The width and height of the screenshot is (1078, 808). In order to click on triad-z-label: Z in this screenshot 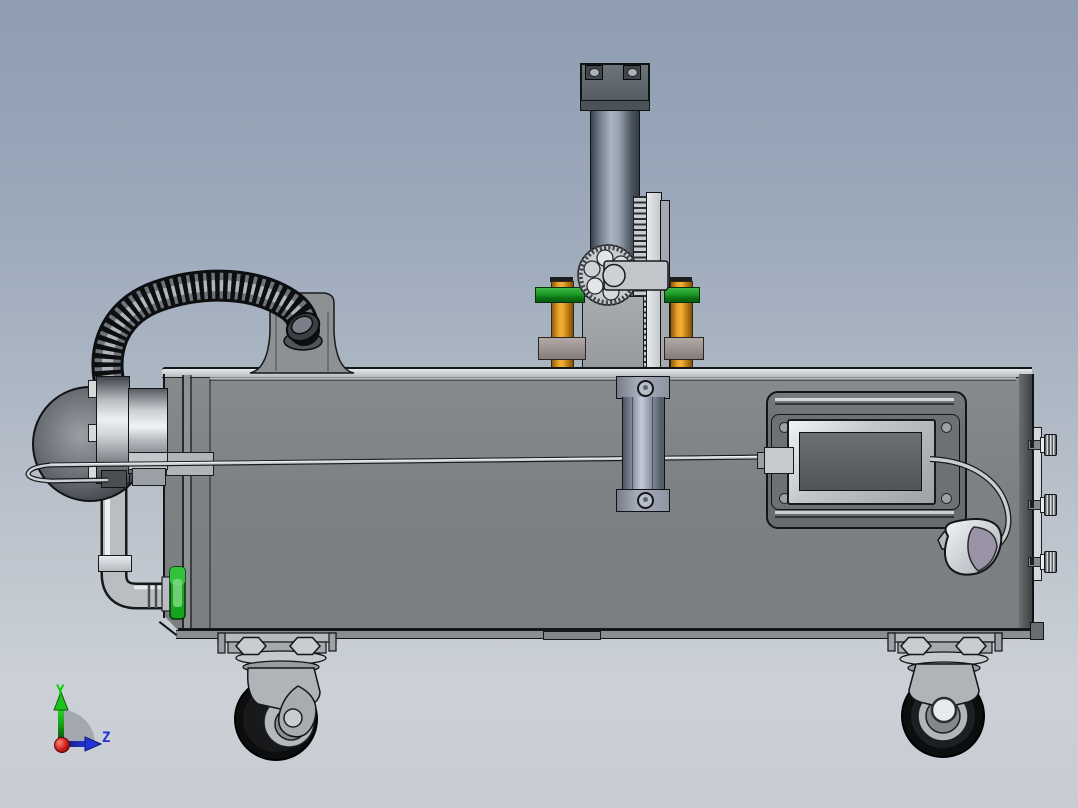, I will do `click(106, 738)`.